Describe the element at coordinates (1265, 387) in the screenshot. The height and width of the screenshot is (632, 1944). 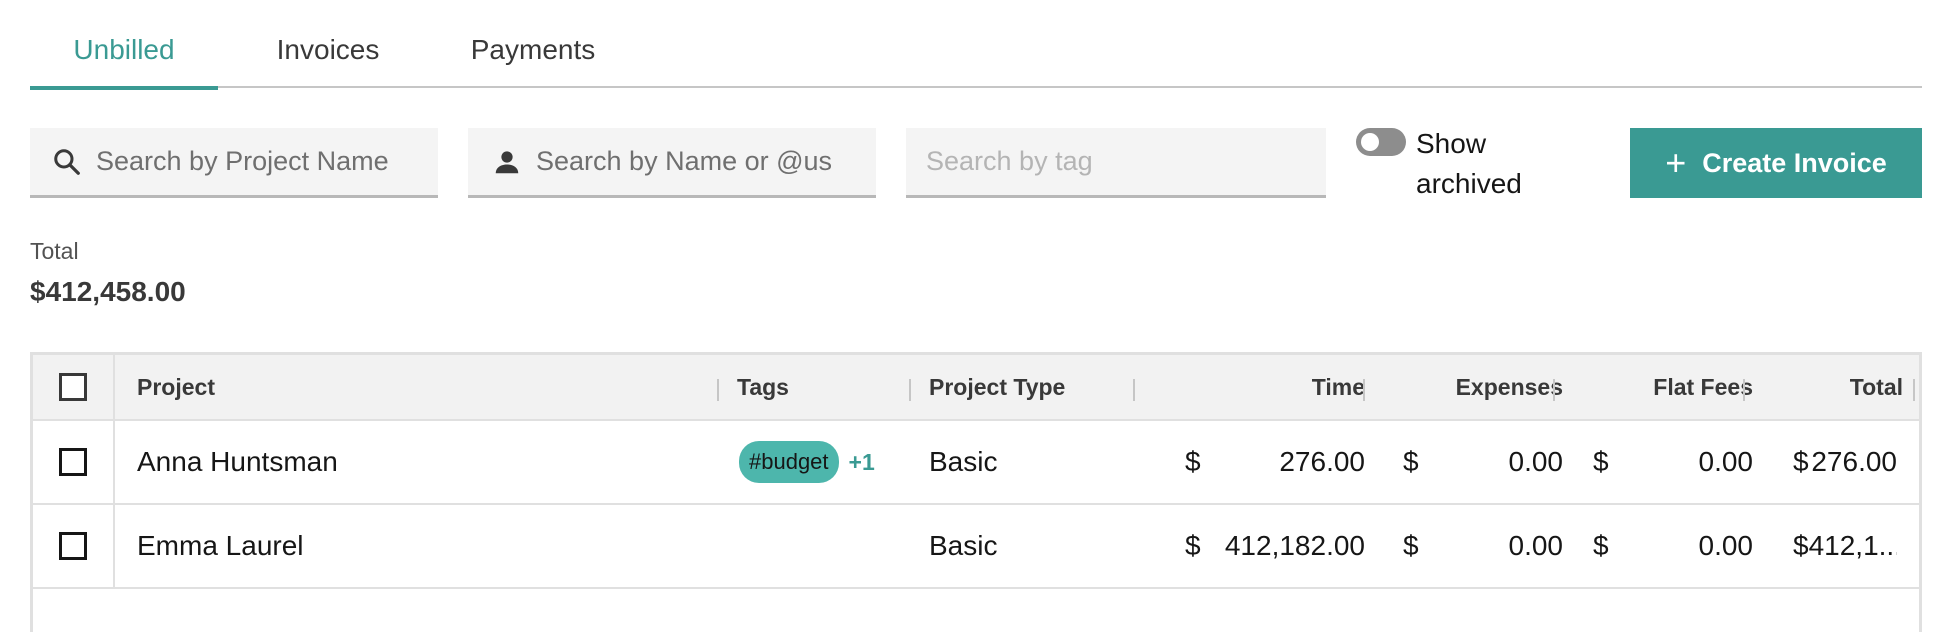
I see `header-time: Time` at that location.